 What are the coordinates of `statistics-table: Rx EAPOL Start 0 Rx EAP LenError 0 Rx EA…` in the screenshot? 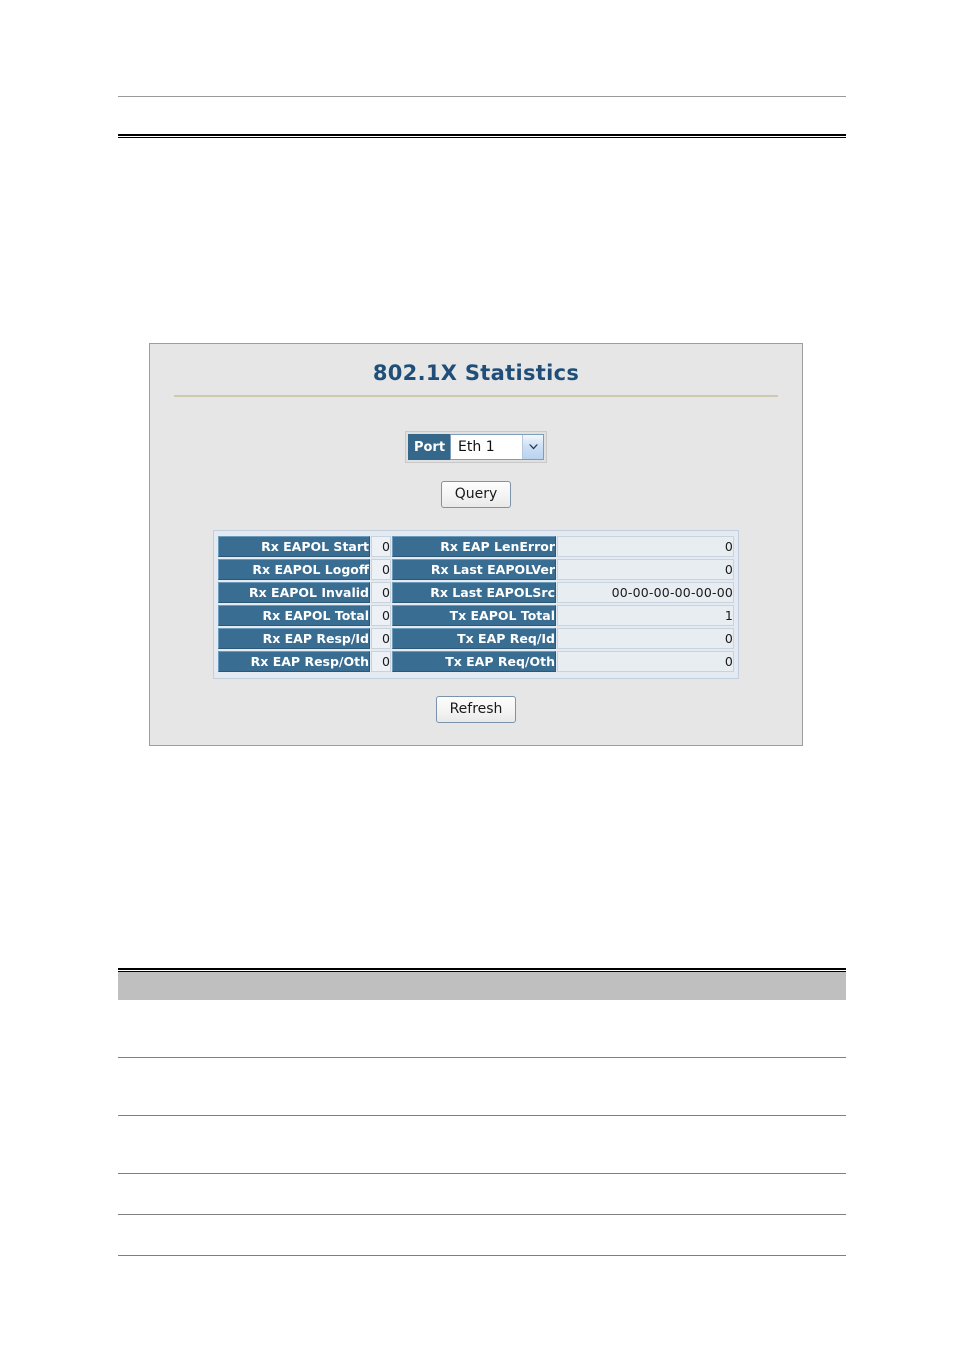 It's located at (476, 604).